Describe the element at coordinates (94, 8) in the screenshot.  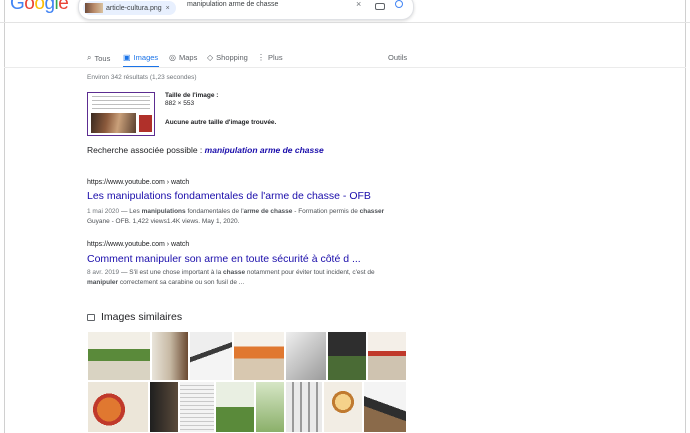
I see `chip-thumbnail` at that location.